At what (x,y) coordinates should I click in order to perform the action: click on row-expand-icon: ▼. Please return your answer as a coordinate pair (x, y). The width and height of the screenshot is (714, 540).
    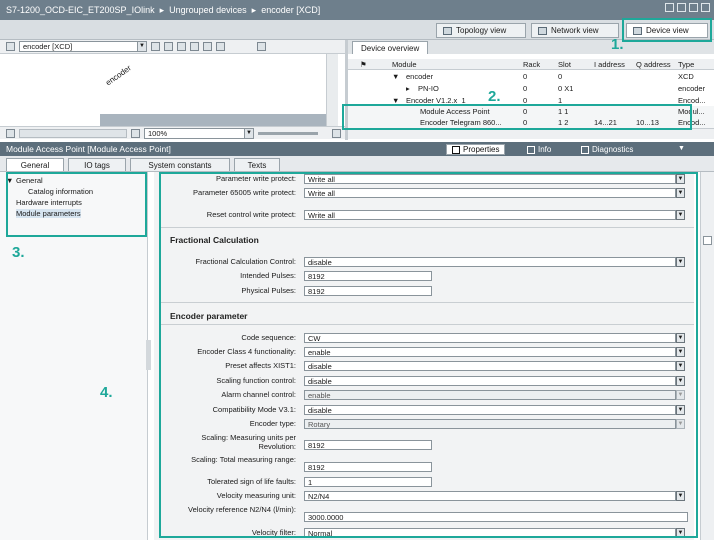
    Looking at the image, I should click on (395, 76).